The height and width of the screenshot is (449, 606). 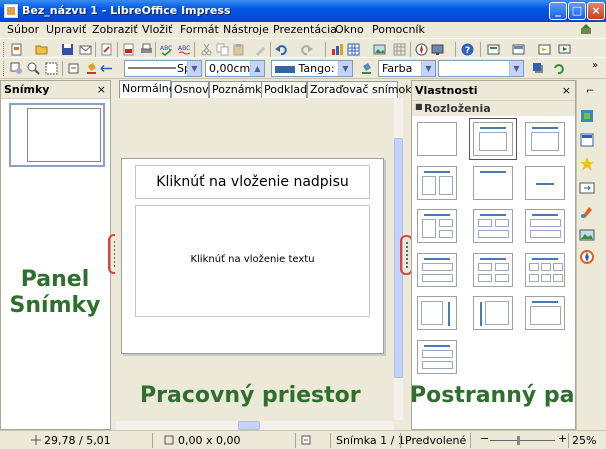 I want to click on layout-vertical-title-text, so click(x=437, y=313).